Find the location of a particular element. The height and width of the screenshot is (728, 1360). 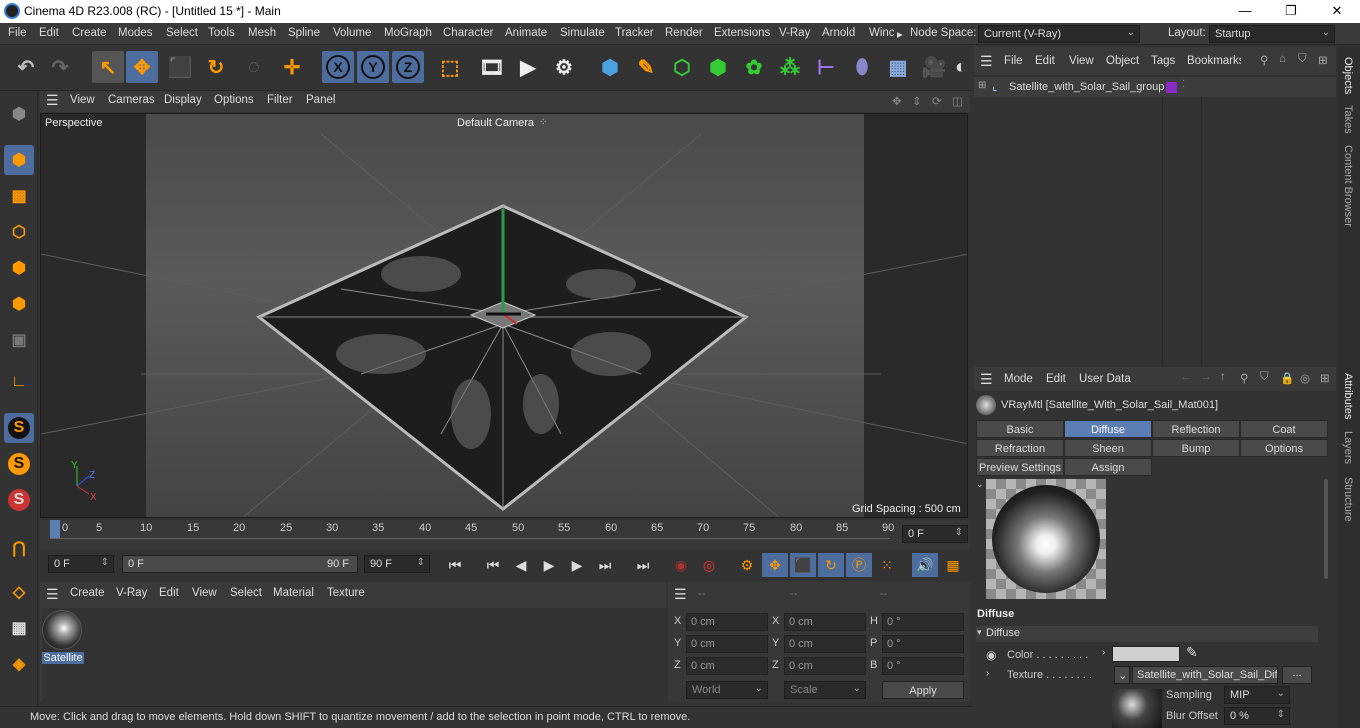

edge-mode-icon: ⬢ is located at coordinates (19, 268).